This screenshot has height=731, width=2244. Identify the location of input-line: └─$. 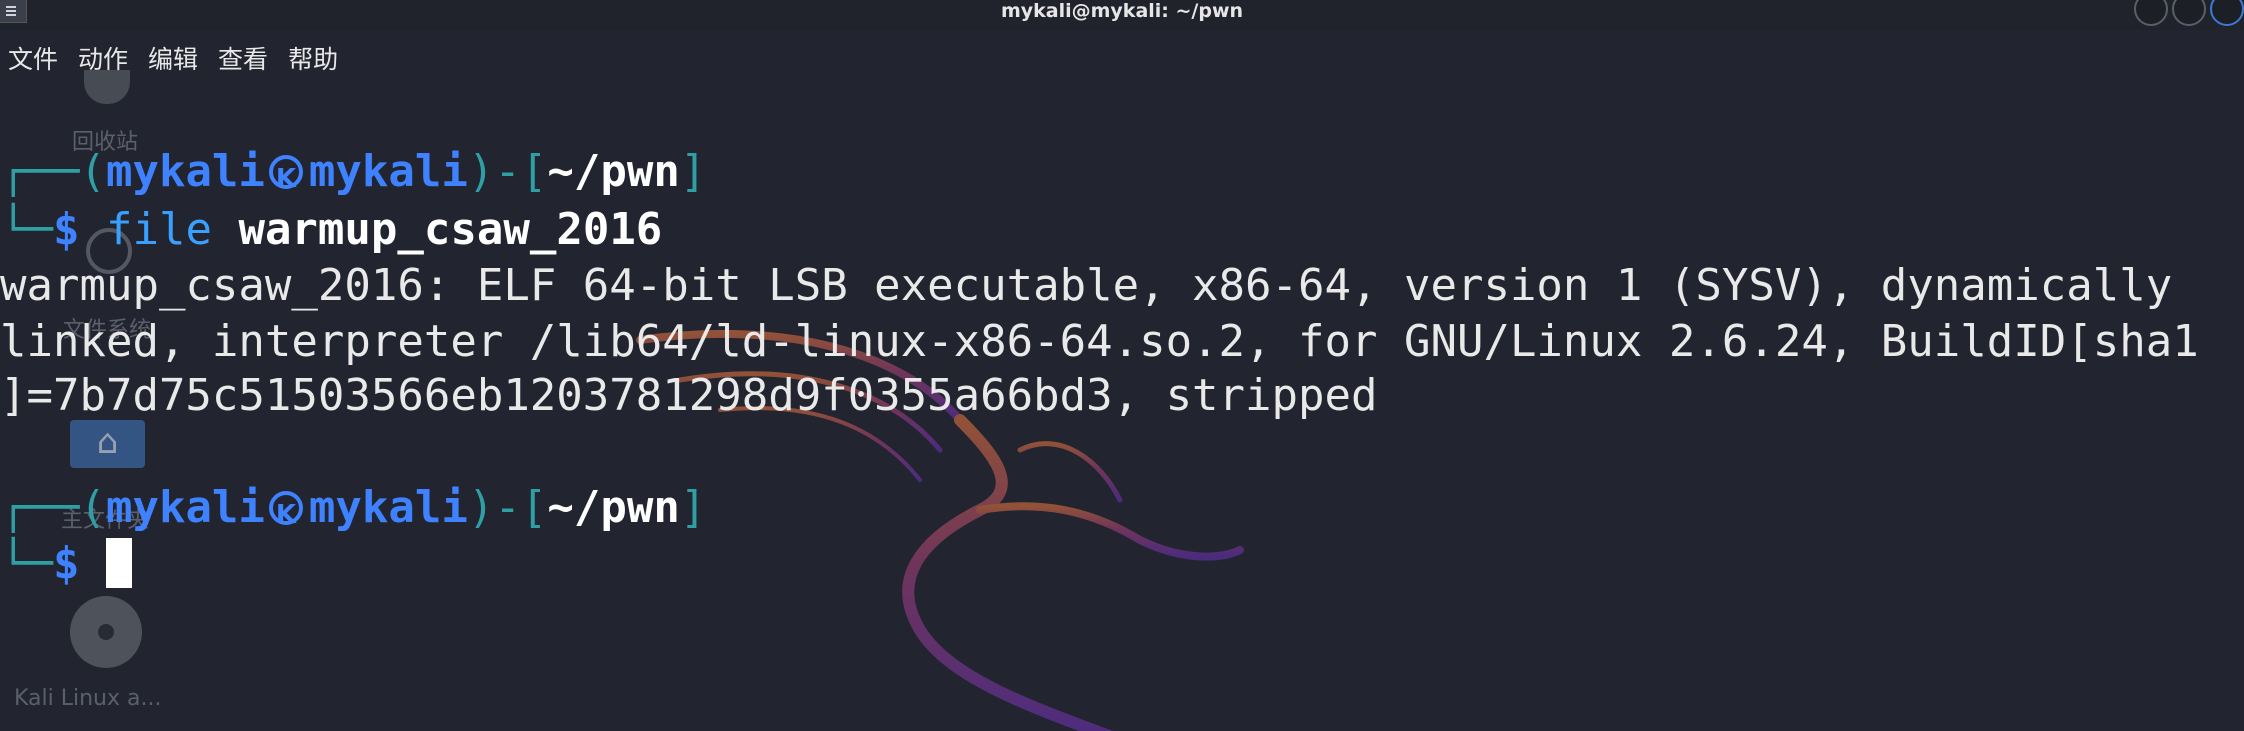
(66, 564).